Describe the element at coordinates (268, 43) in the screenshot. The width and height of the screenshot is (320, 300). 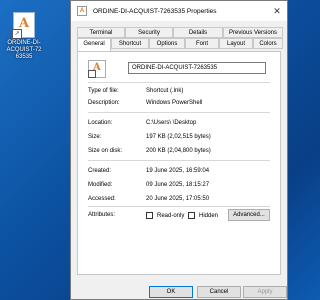
I see `tab-colors: Colors` at that location.